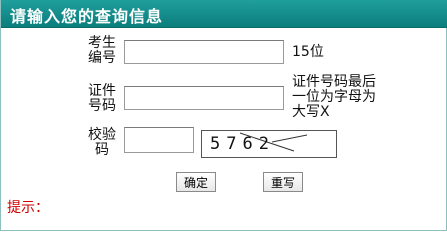 The width and height of the screenshot is (447, 240). Describe the element at coordinates (102, 135) in the screenshot. I see `captcha-label-line1: 校验` at that location.